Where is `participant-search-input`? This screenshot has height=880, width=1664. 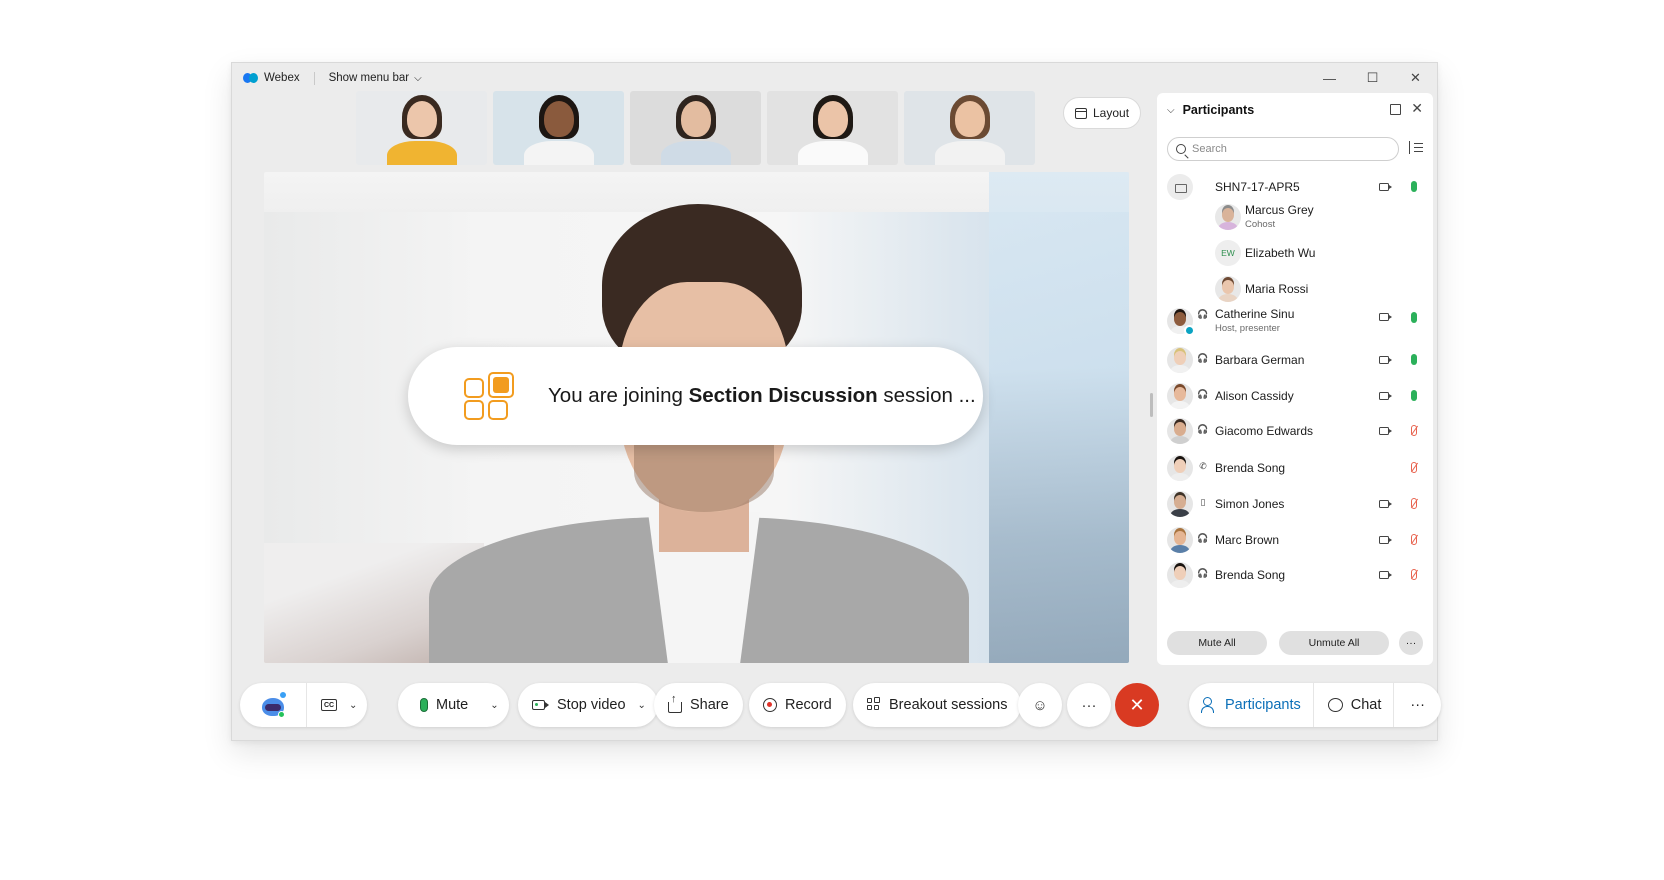
participant-search-input is located at coordinates (1287, 149).